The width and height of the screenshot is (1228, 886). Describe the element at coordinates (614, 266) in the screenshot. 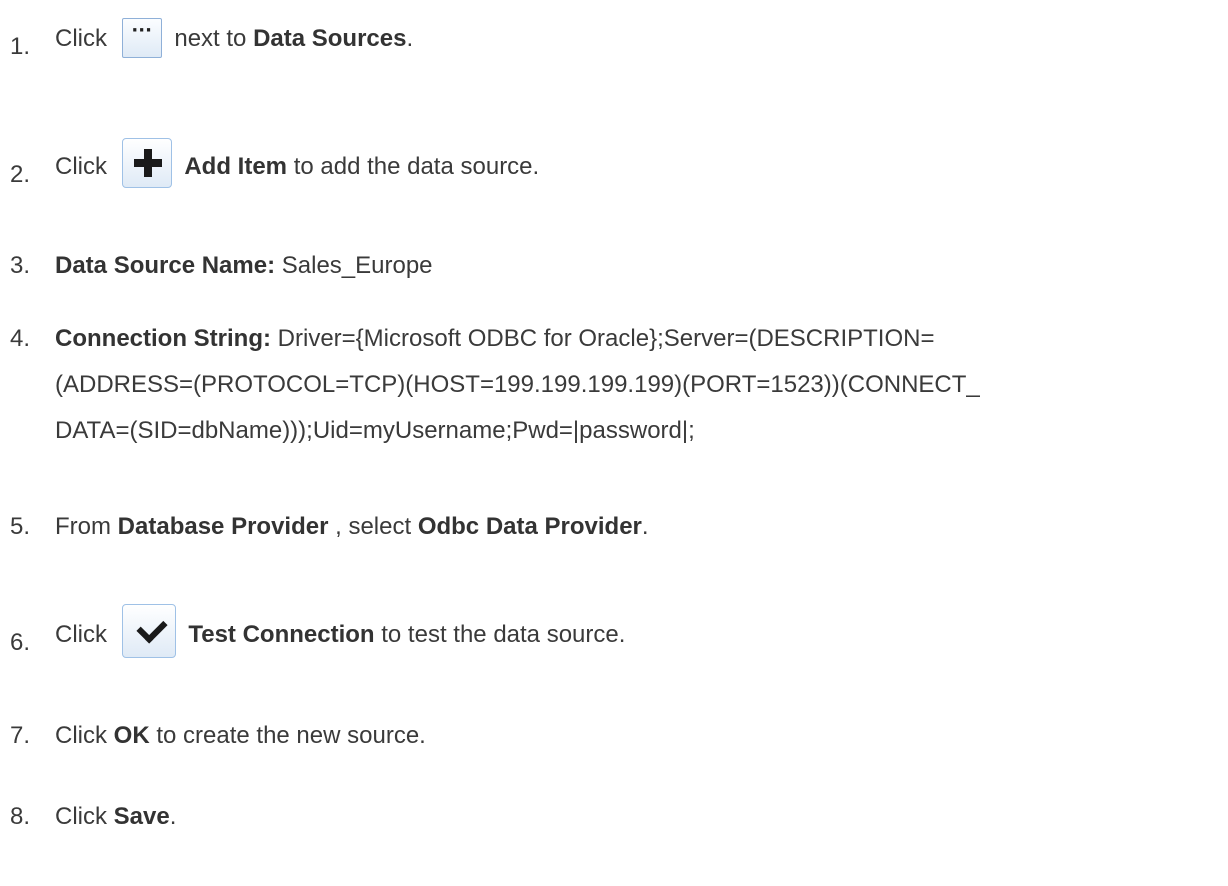

I see `step-3: 3. Data Source Name: Sales_Europe` at that location.